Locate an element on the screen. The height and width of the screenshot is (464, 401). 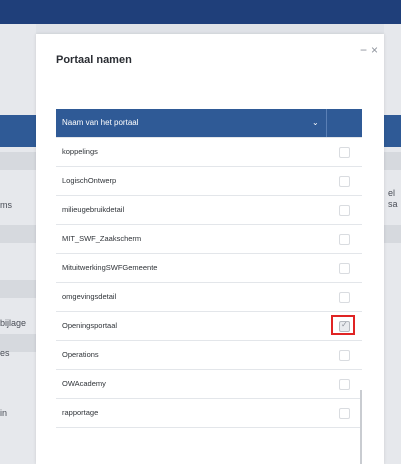
scrollbar is located at coordinates (361, 427).